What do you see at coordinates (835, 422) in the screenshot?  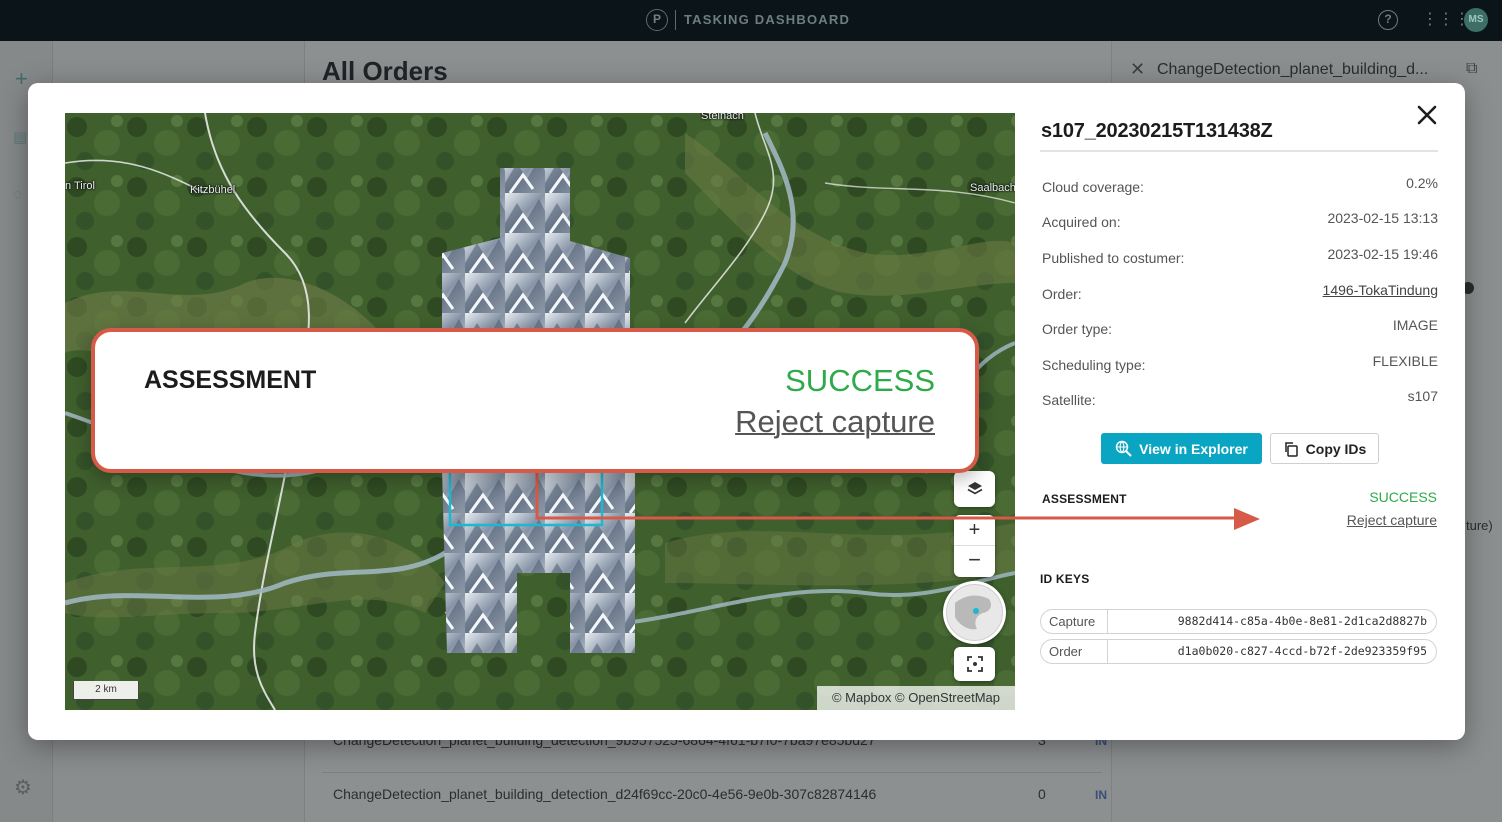 I see `callout-reject-capture-link: Reject capture` at bounding box center [835, 422].